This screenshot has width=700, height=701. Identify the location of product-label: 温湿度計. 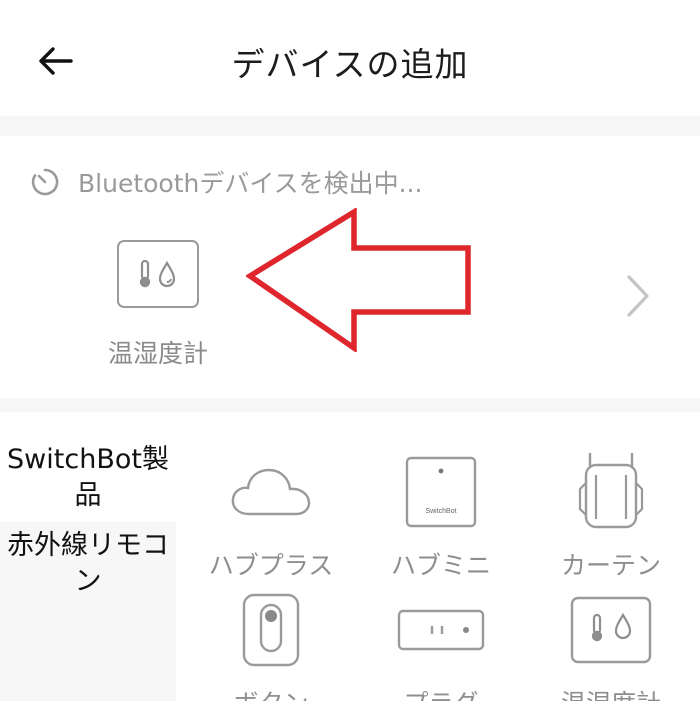
(611, 692).